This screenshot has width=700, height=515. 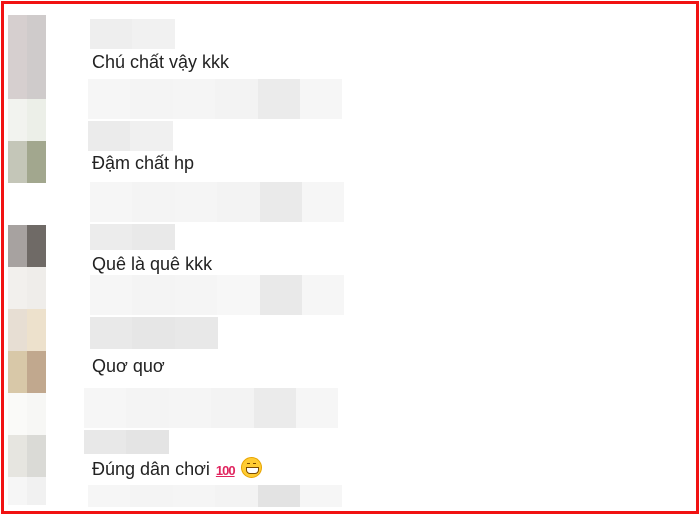 I want to click on comment-text-with-emoji: Đúng dân chơi 100, so click(x=177, y=469).